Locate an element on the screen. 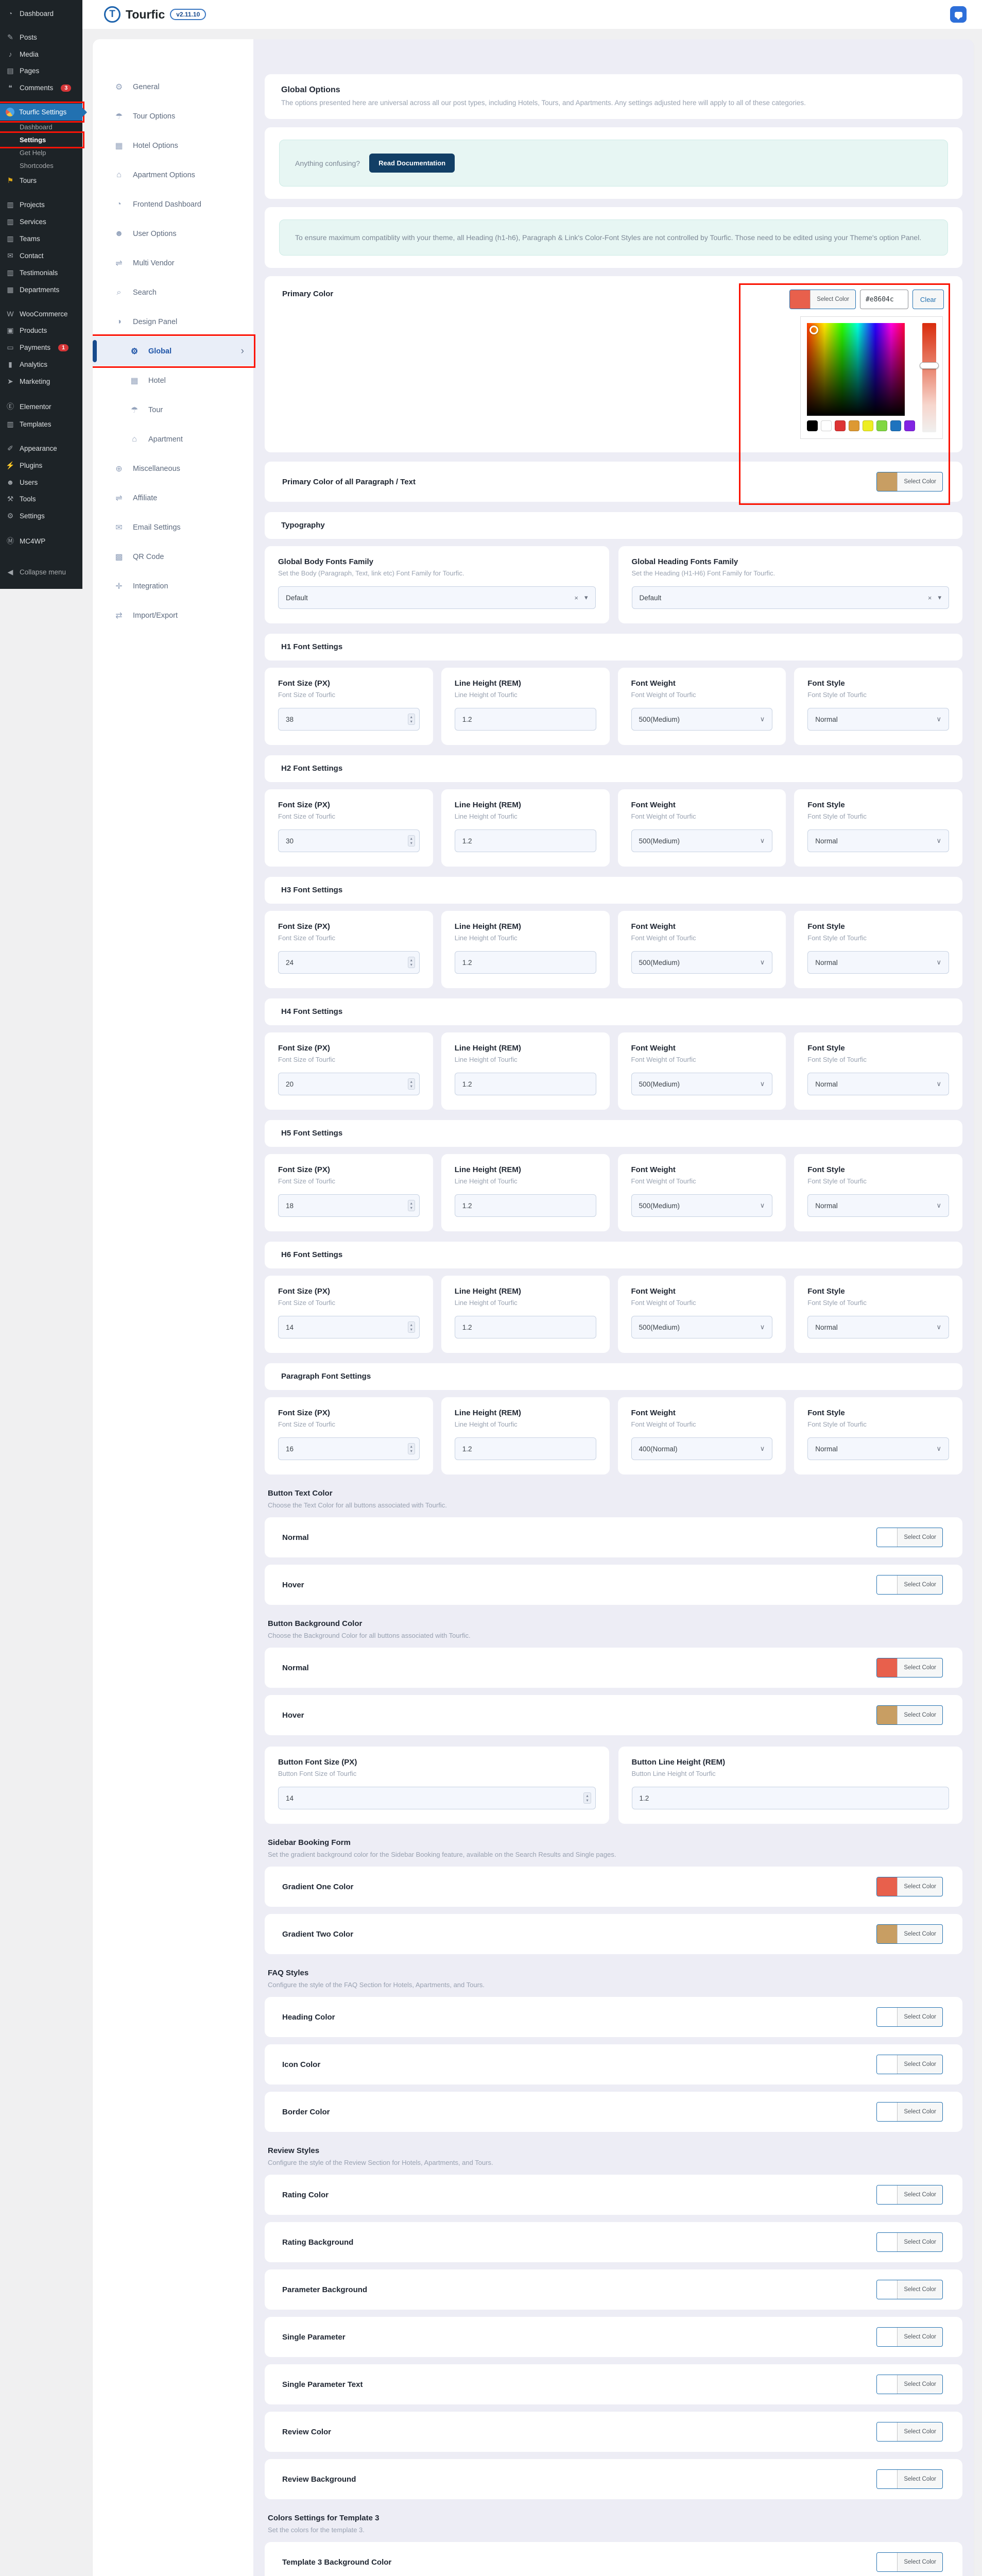 Image resolution: width=982 pixels, height=2576 pixels. nav-item-search: ⌕ Search is located at coordinates (173, 292).